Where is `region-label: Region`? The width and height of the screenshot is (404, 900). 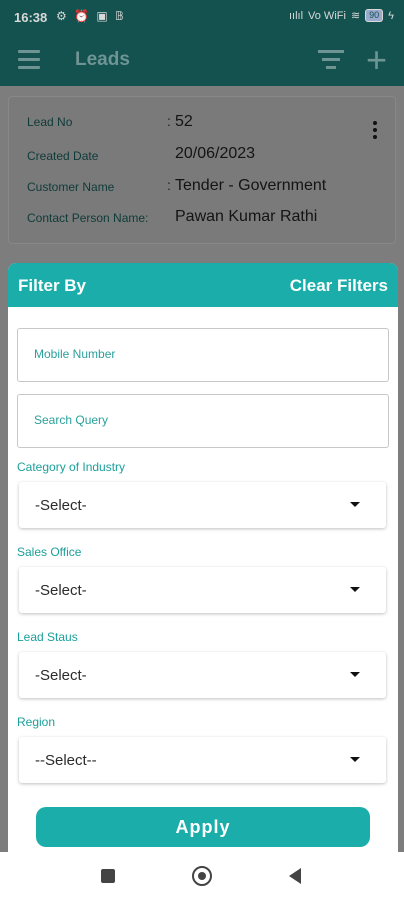 region-label: Region is located at coordinates (36, 722).